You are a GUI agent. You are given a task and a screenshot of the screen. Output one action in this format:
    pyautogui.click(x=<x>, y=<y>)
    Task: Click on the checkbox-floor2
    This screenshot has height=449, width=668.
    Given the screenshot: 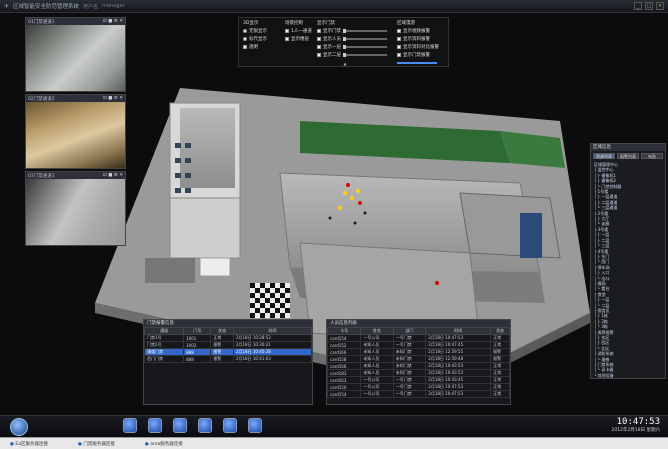 What is the action you would take?
    pyautogui.click(x=319, y=54)
    